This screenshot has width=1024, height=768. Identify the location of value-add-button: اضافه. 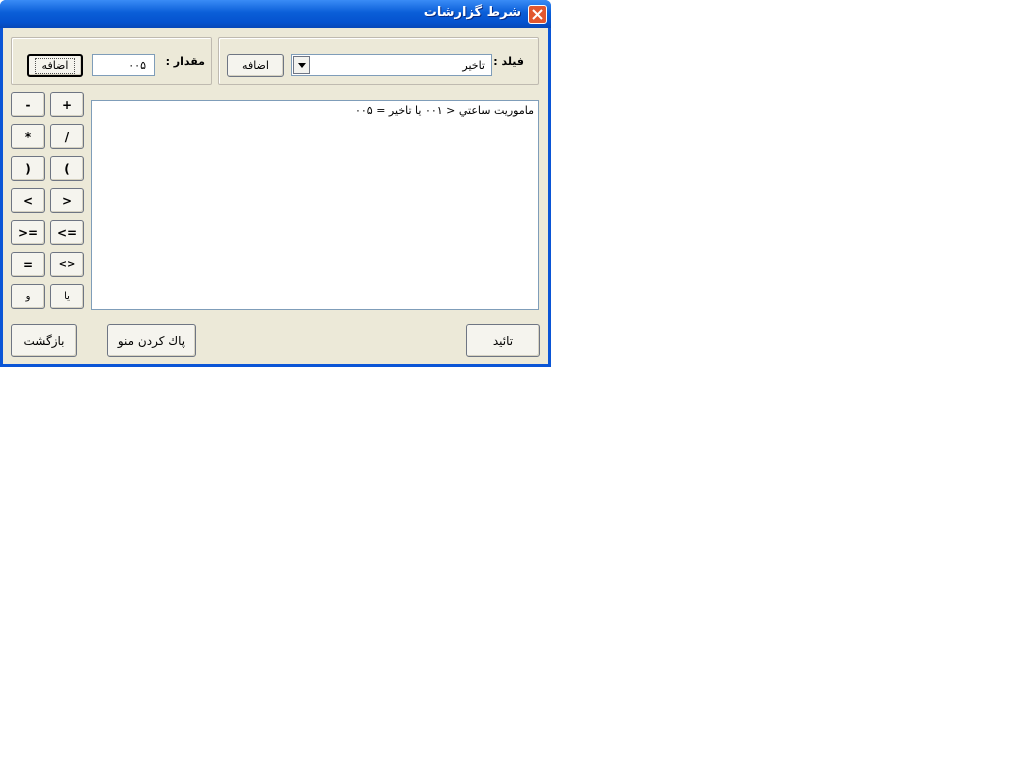
(55, 65).